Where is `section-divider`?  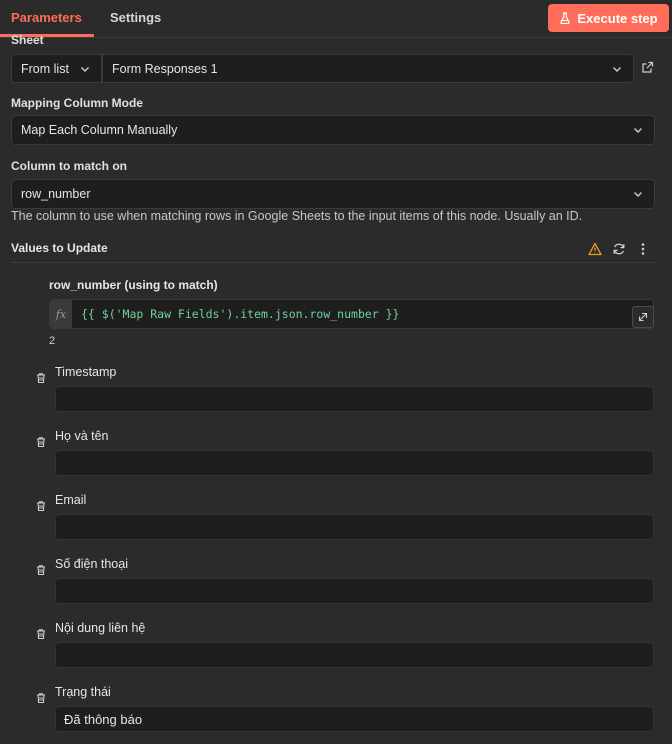
section-divider is located at coordinates (333, 262).